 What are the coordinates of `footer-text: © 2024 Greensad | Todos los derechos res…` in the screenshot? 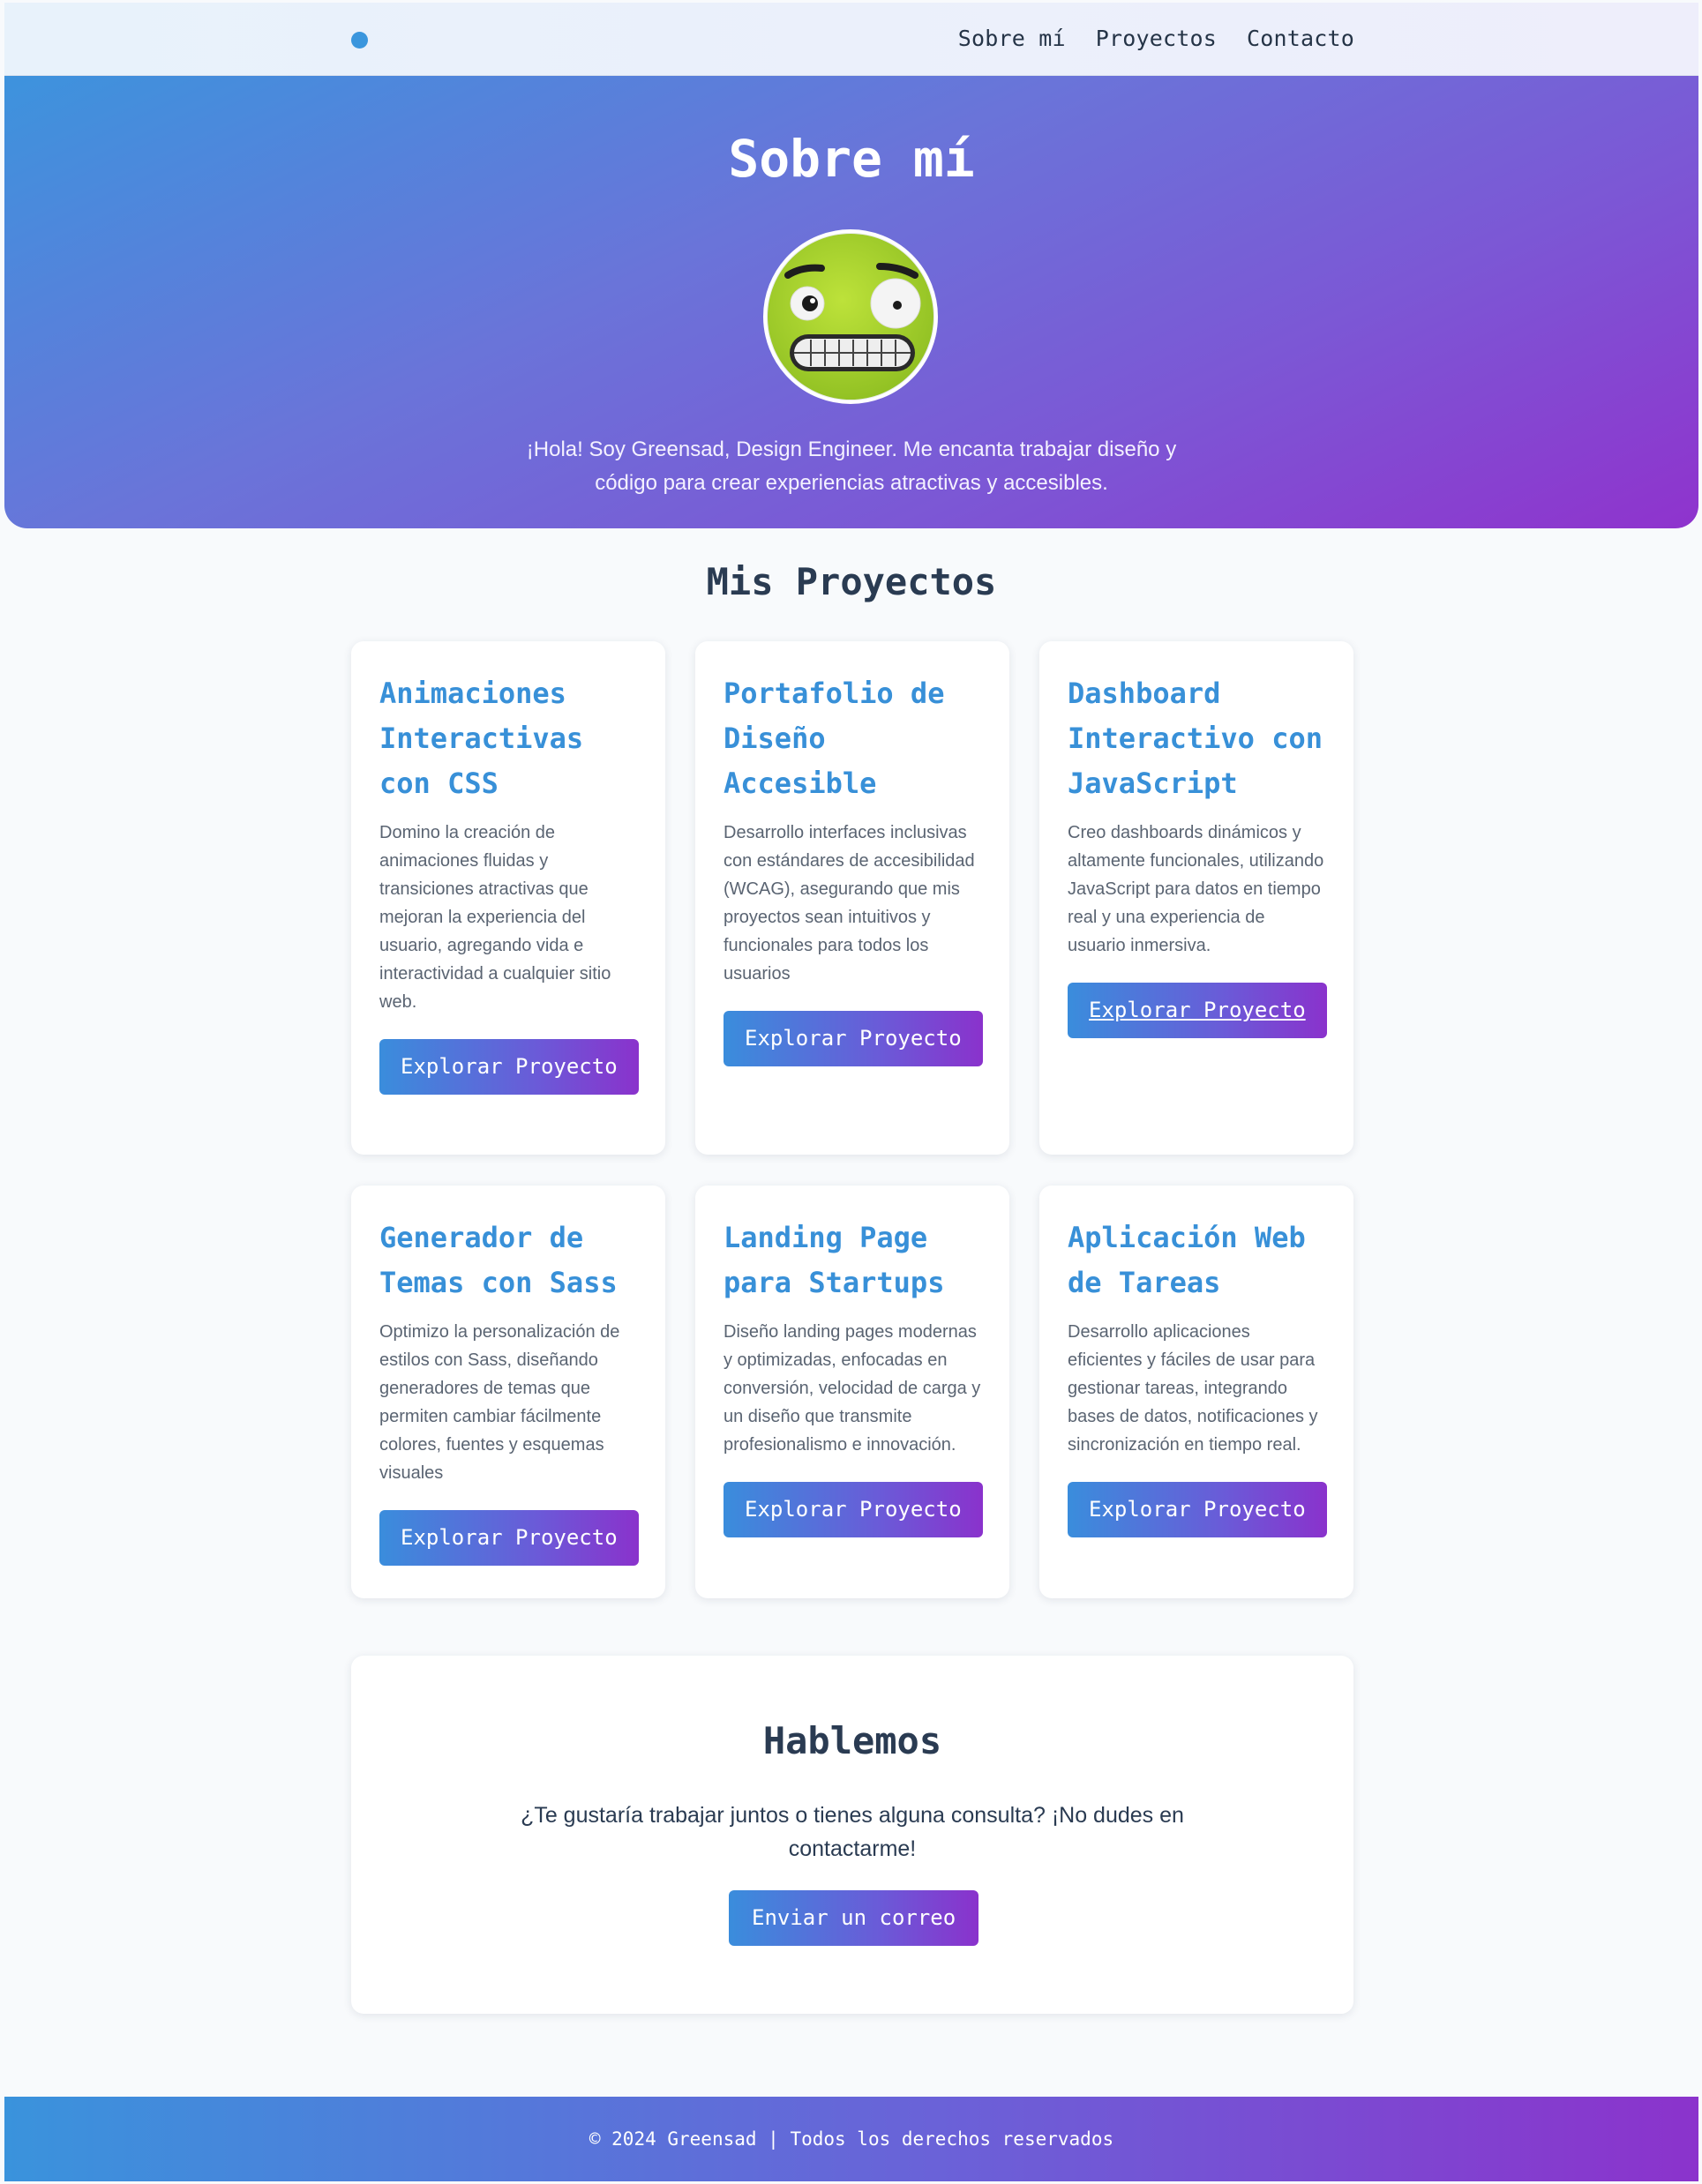 It's located at (851, 2139).